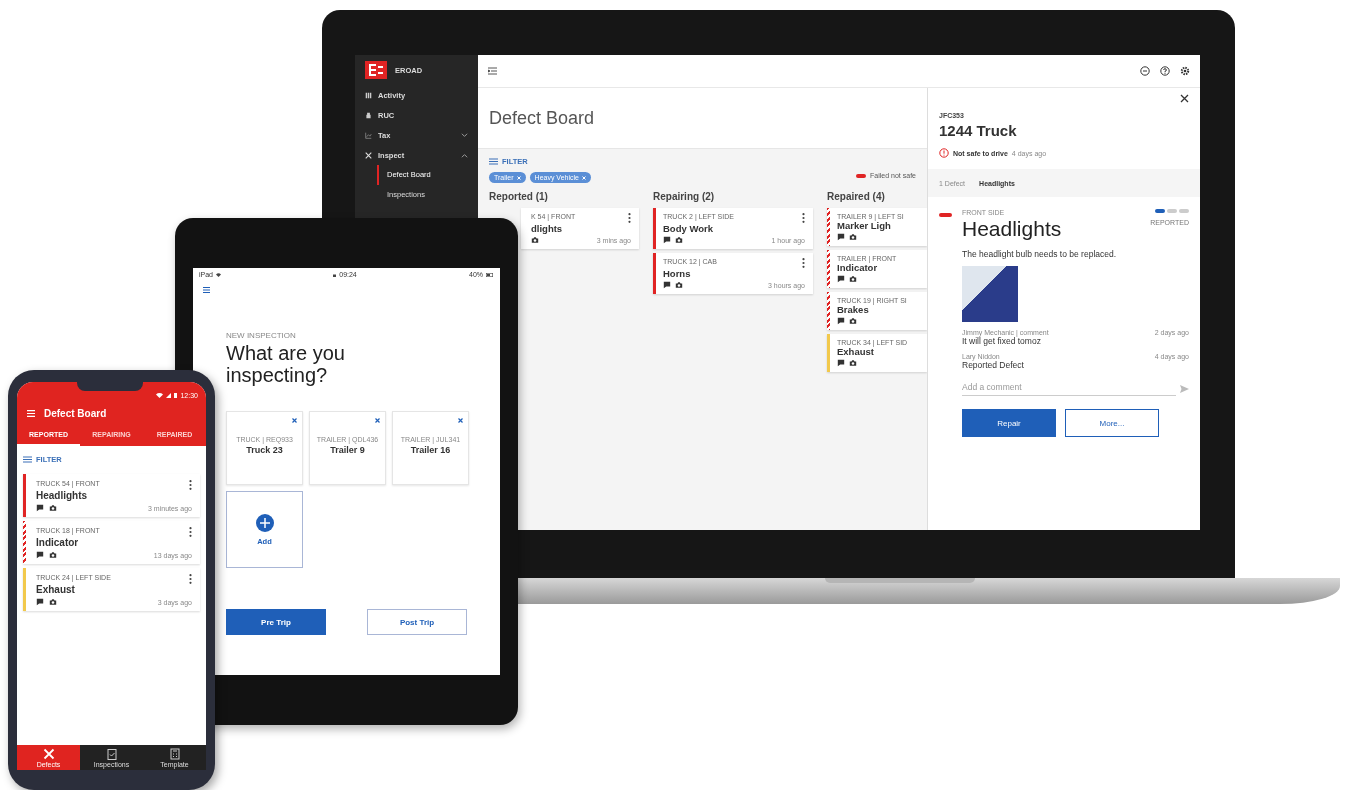 The image size is (1348, 790). I want to click on warning-icon, so click(944, 153).